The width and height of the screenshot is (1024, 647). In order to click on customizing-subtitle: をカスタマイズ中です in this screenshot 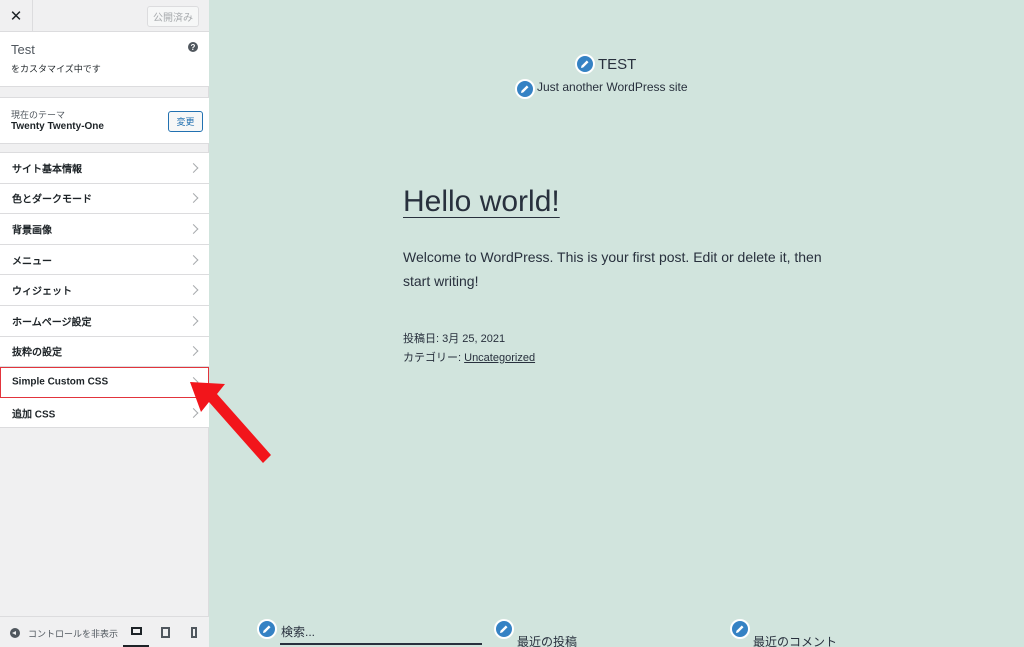, I will do `click(56, 69)`.